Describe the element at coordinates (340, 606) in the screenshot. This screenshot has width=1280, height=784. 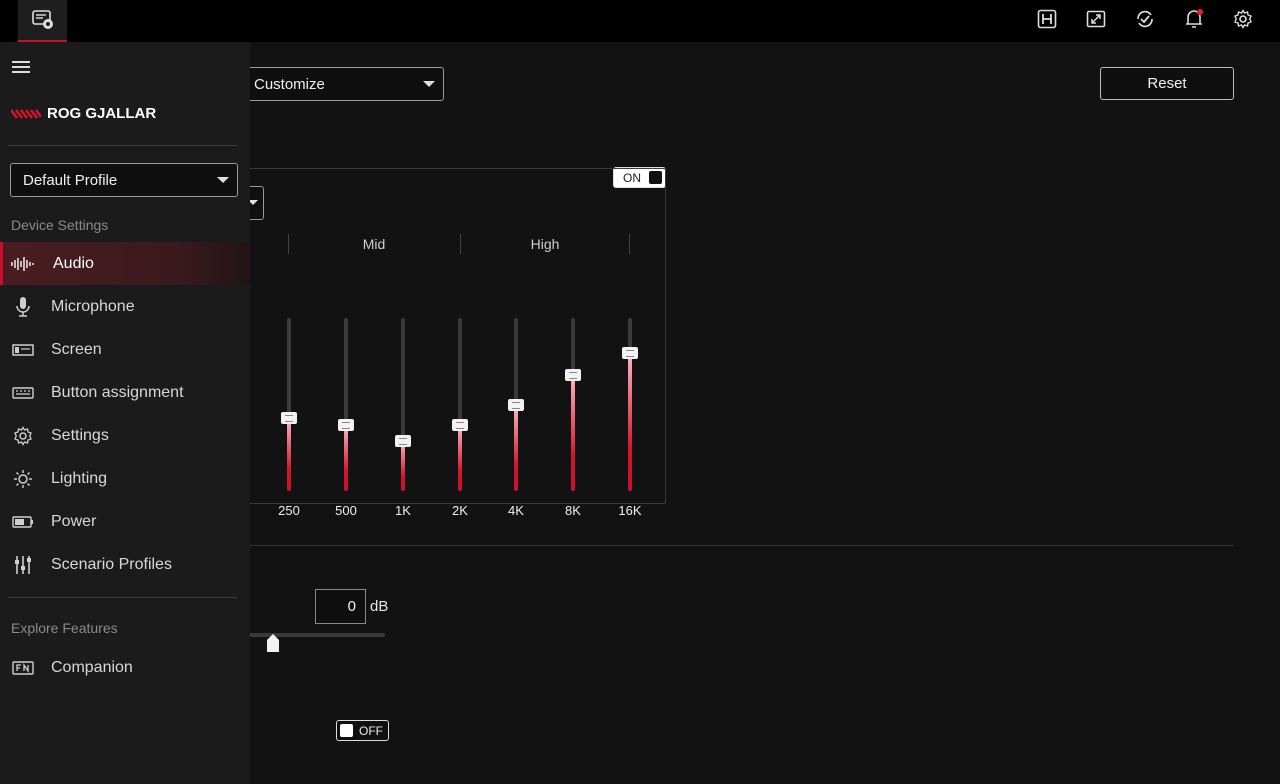
I see `gain-db-input: 0` at that location.